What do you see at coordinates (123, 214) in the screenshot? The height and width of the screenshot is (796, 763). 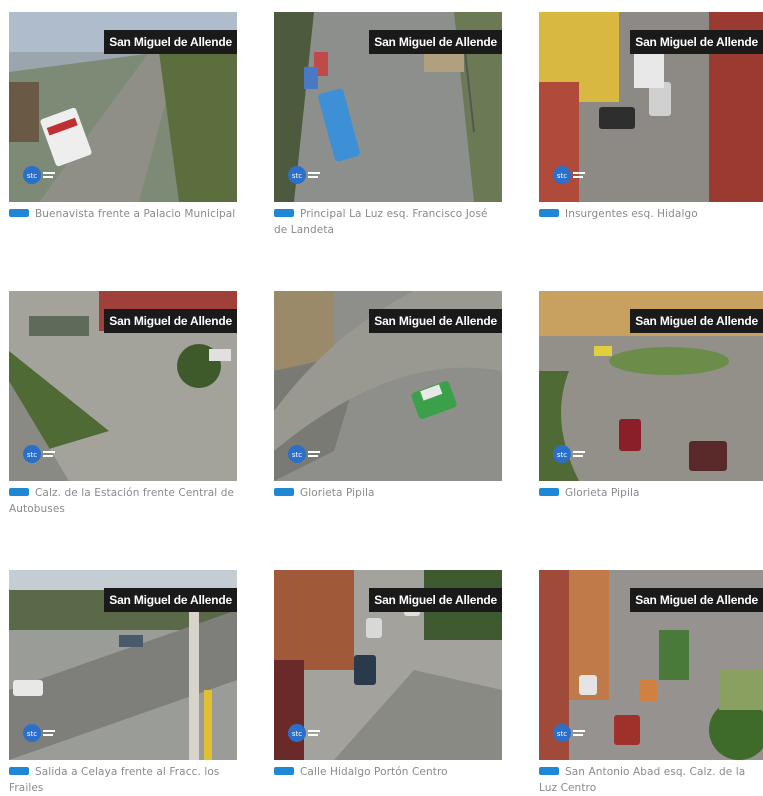 I see `camera-caption: Buenavista frente a Palacio Municipal` at bounding box center [123, 214].